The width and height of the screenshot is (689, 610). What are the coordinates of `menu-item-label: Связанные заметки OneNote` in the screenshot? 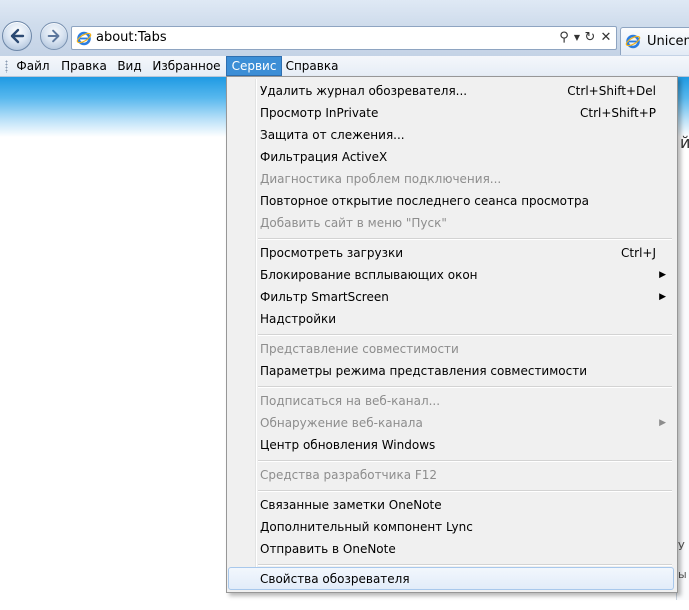 It's located at (351, 505).